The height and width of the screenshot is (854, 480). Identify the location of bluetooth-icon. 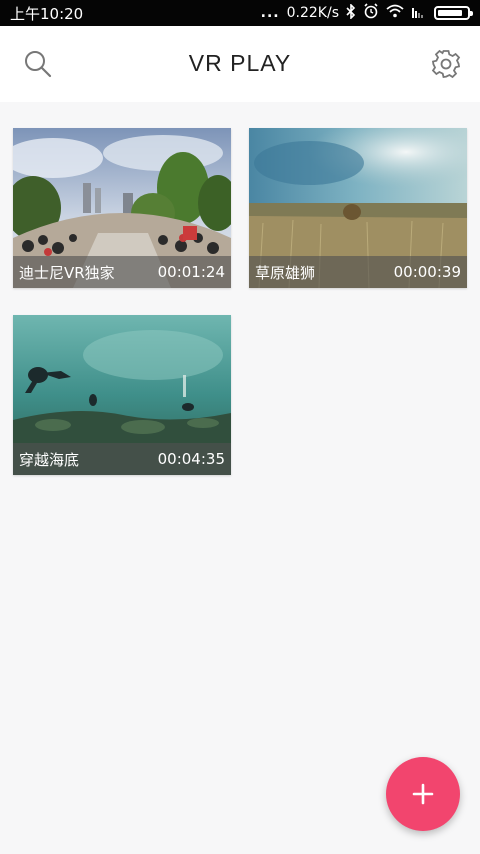
(351, 12).